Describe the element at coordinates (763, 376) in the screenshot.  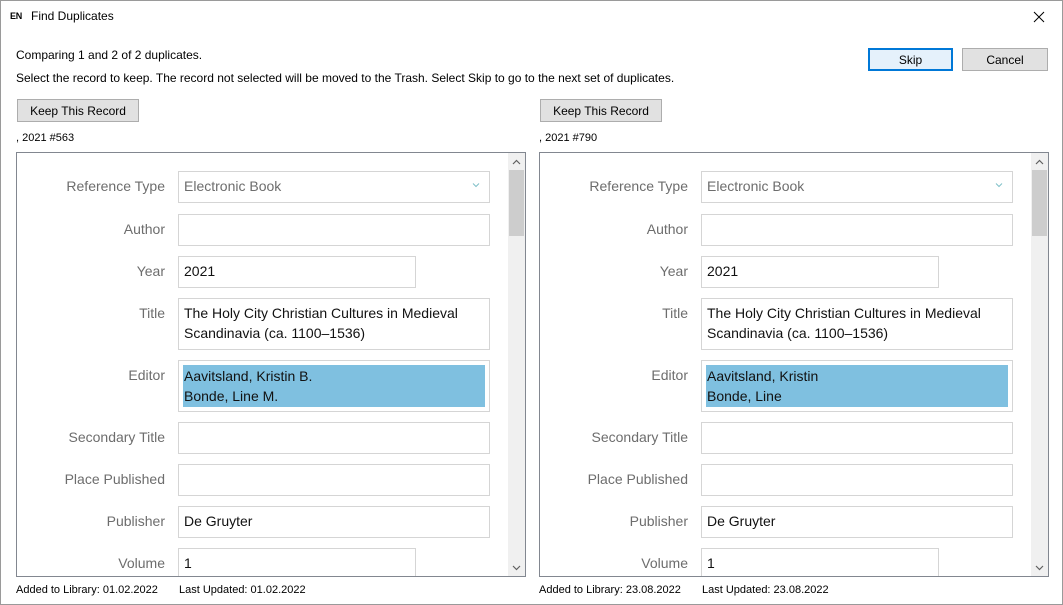
I see `editor-line: Aavitsland, Kristin` at that location.